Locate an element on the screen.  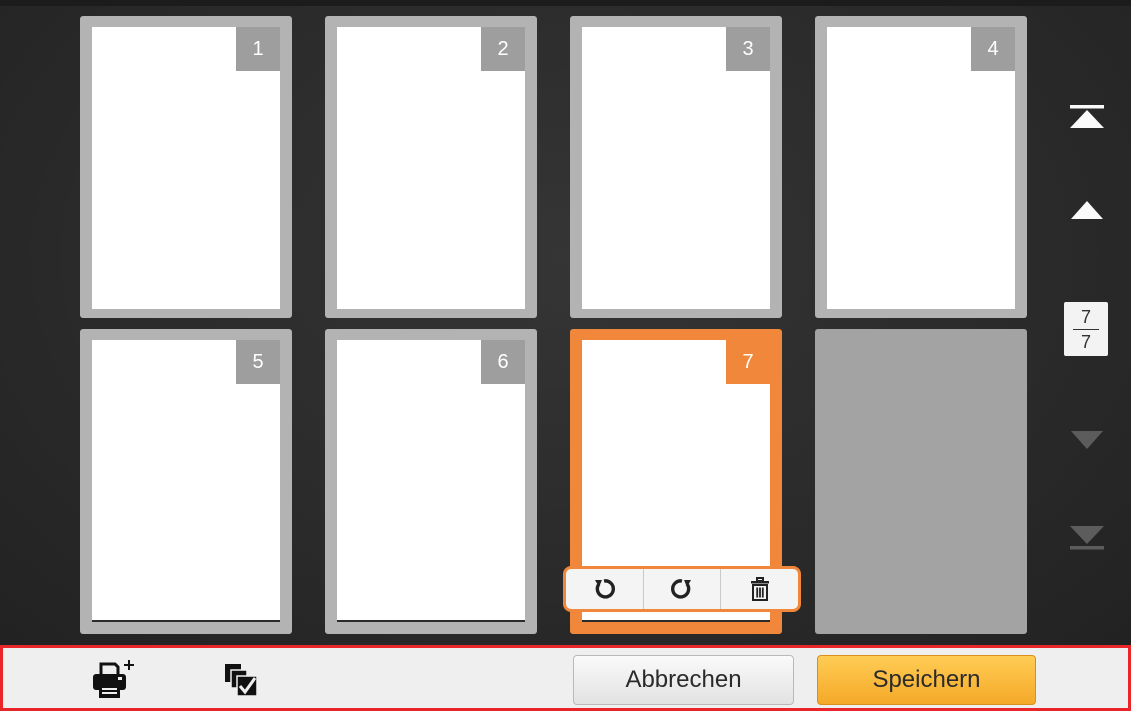
page-action-toolbar is located at coordinates (682, 589).